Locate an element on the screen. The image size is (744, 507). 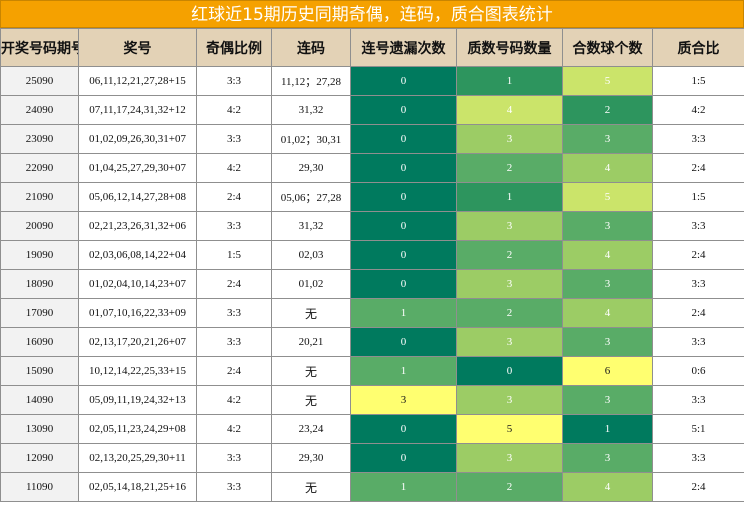
table-row: 19090 02,03,06,08,14,22+04 1:5 02,03 0 2 4 2:4 is located at coordinates (372, 255).